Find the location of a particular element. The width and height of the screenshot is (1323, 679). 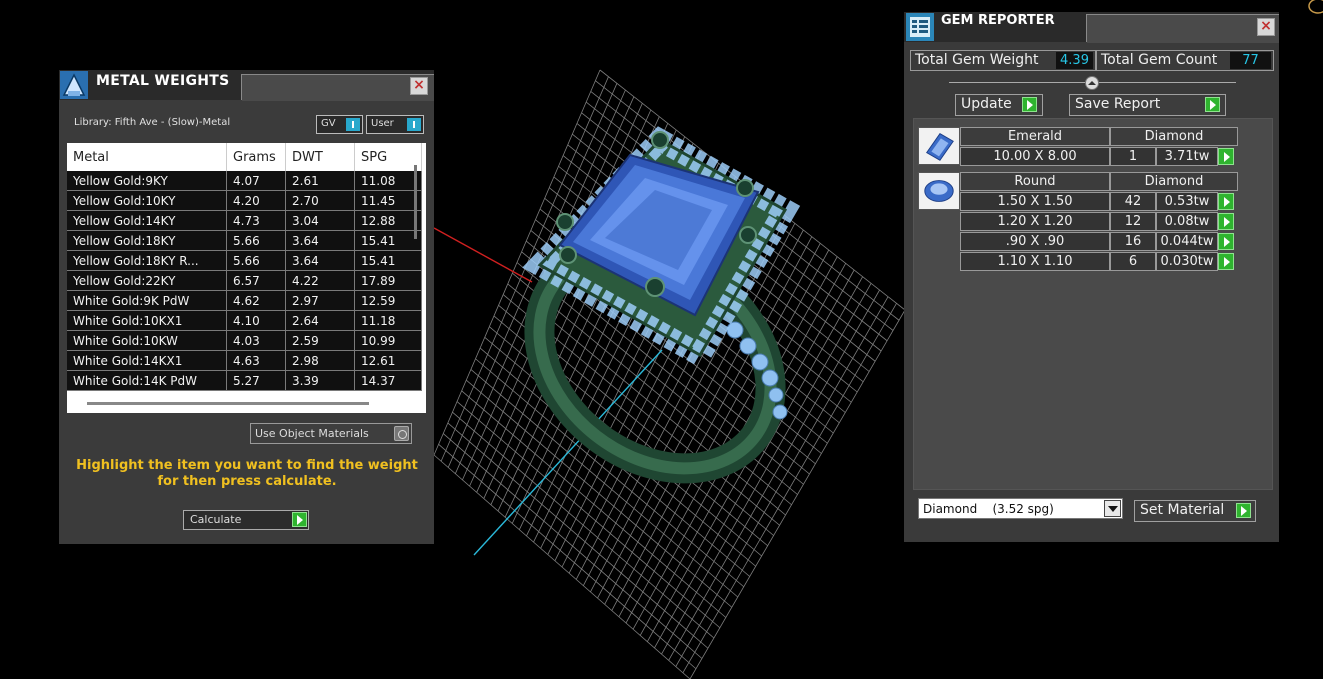

dwt-cell: 2.64 is located at coordinates (320, 320).